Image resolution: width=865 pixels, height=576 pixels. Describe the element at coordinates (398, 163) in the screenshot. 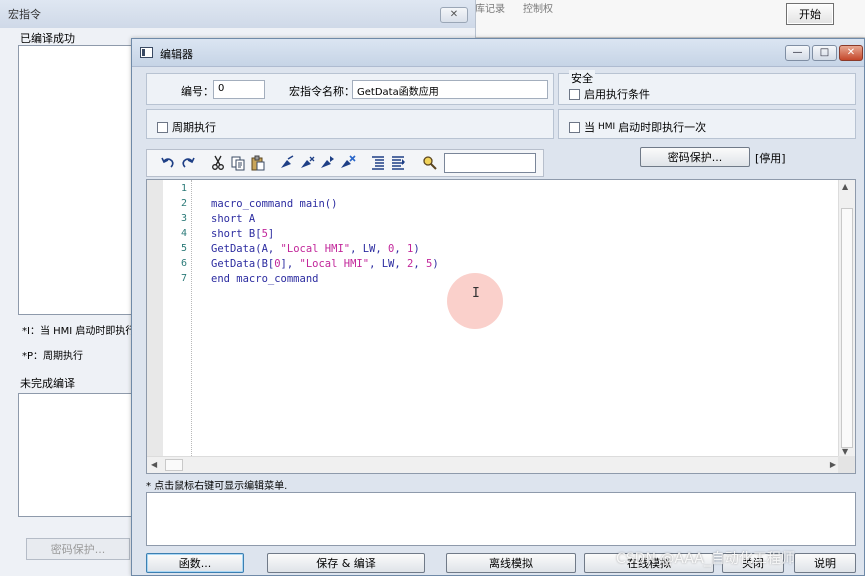

I see `outdent-icon` at that location.